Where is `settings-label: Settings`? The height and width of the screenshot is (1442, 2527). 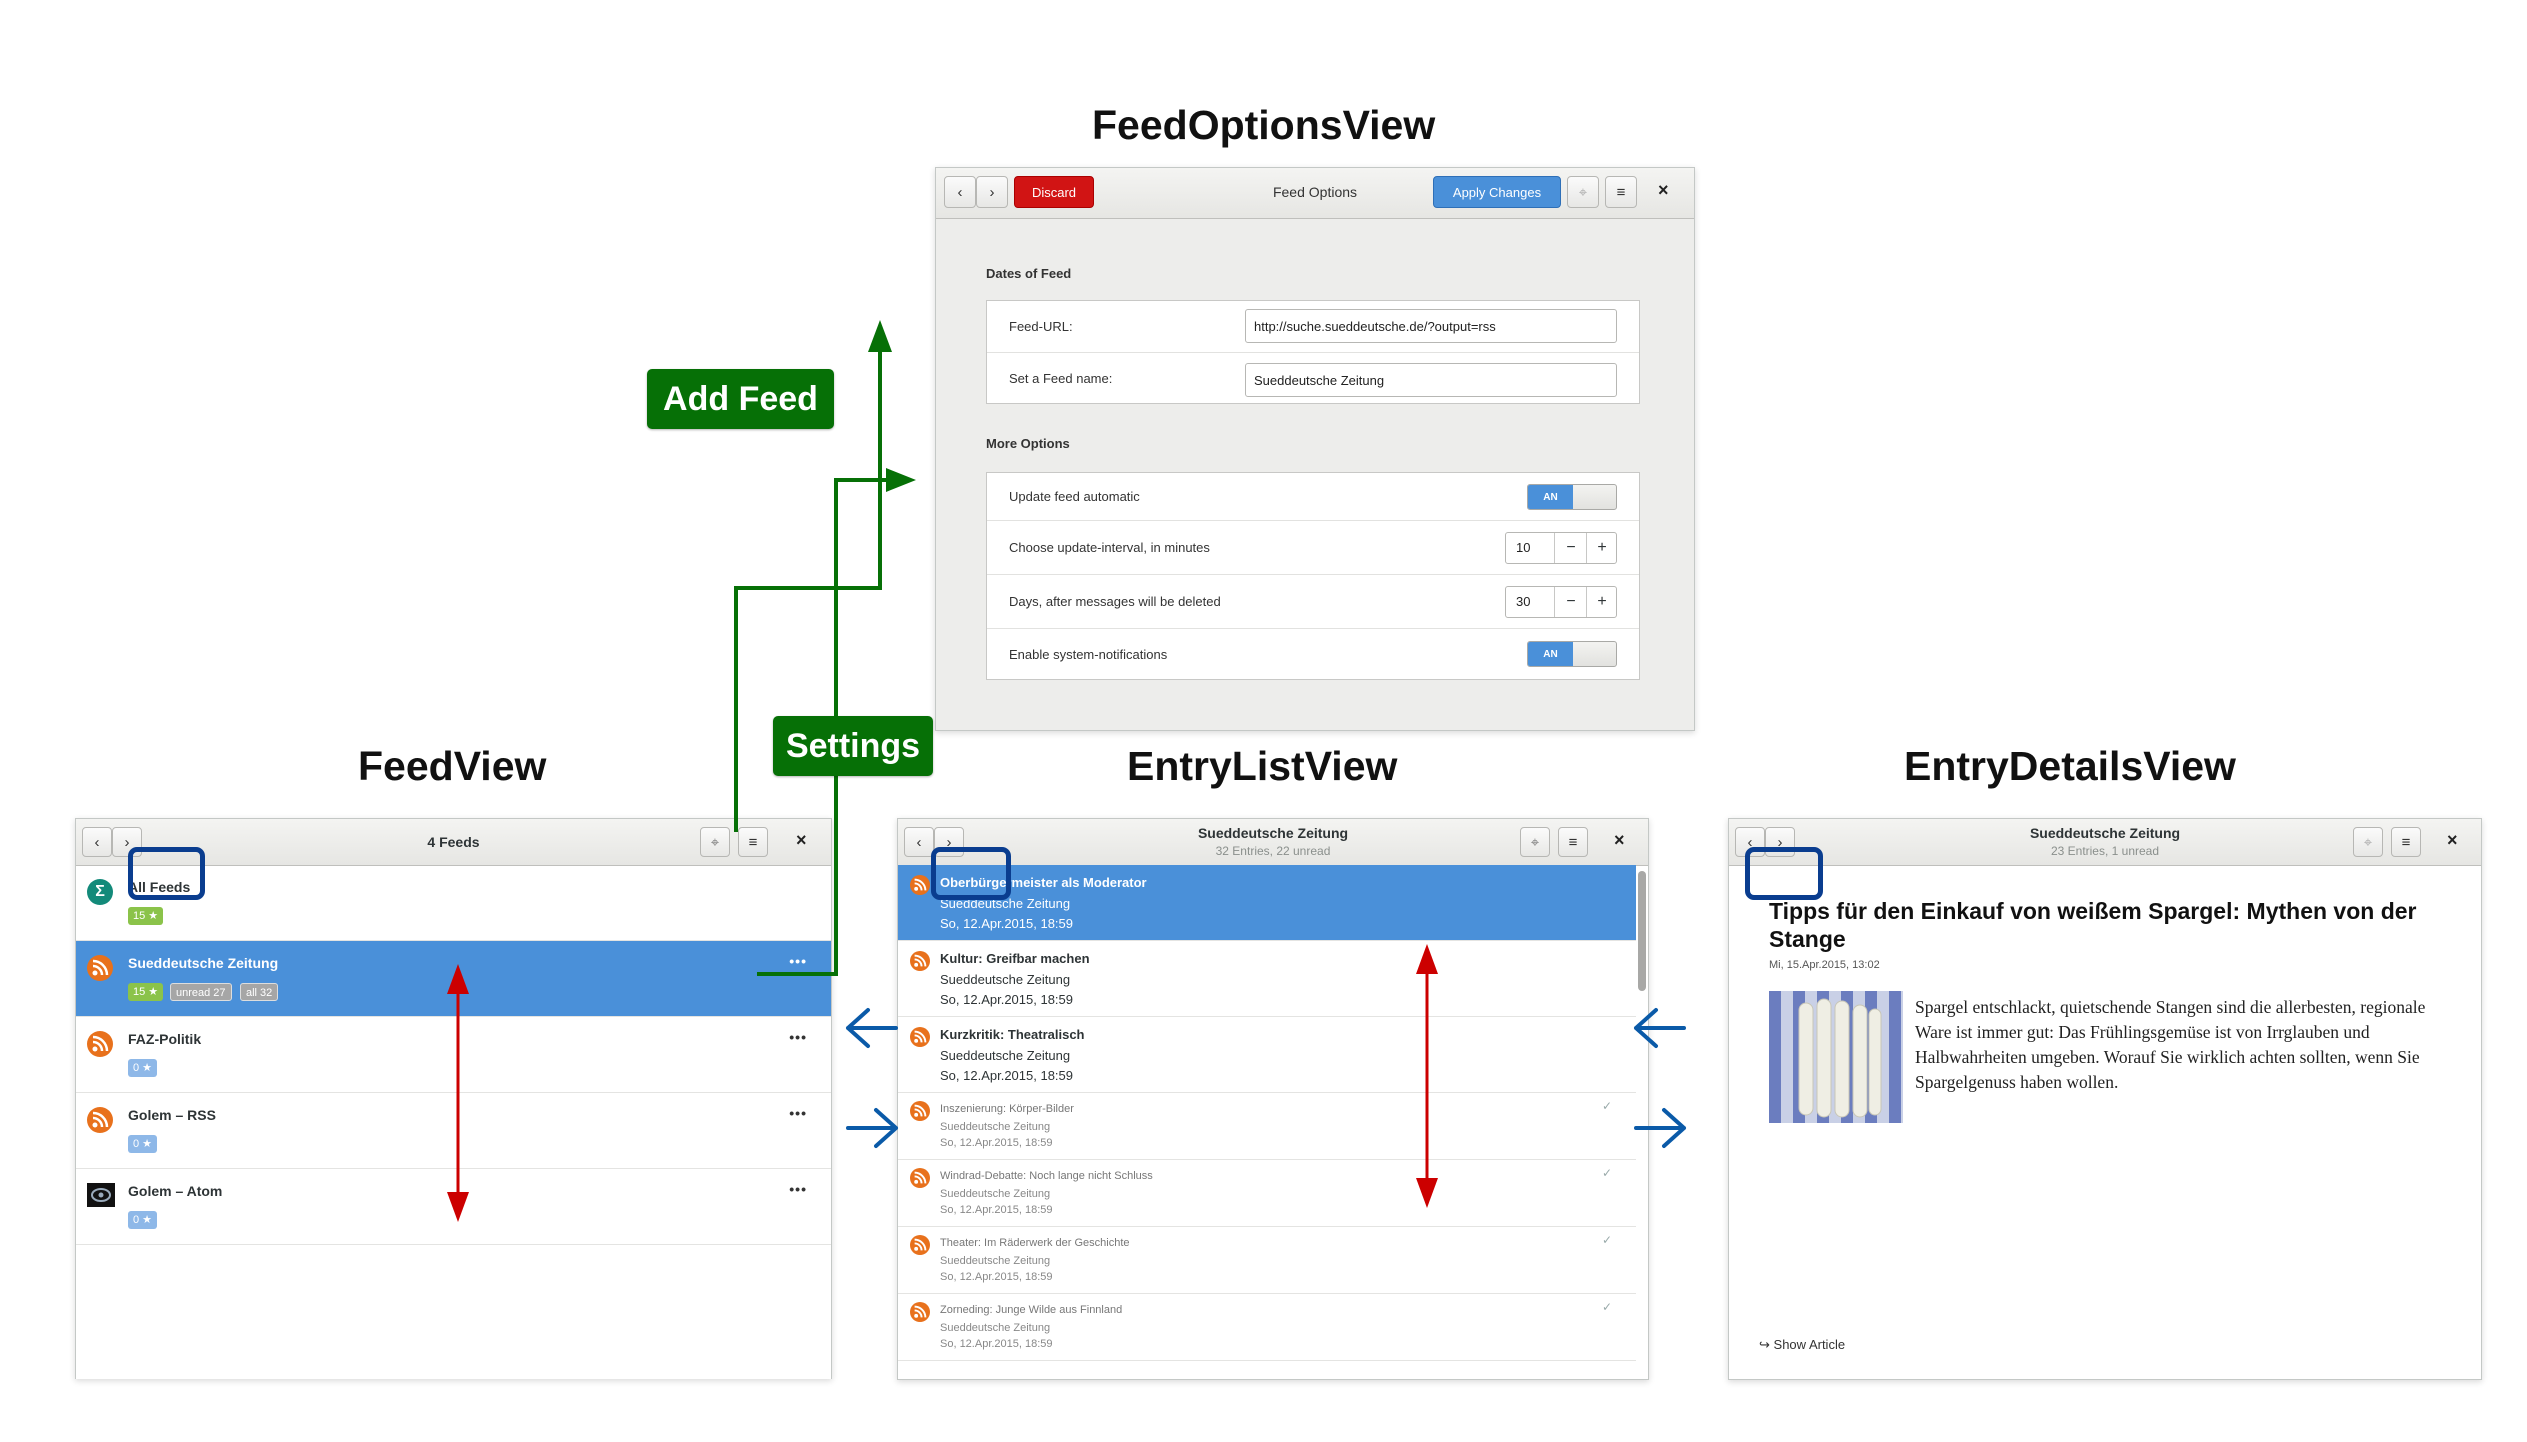
settings-label: Settings is located at coordinates (853, 746).